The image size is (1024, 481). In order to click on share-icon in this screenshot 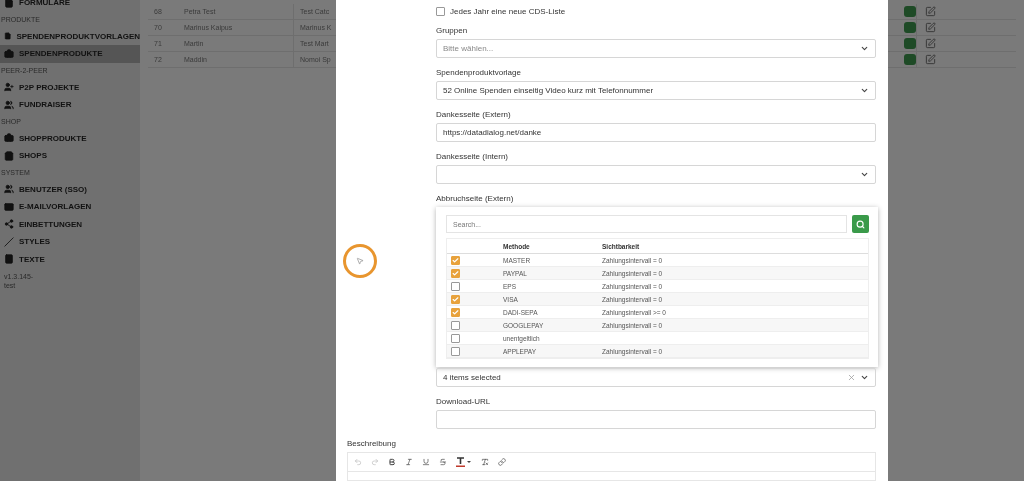, I will do `click(9, 224)`.